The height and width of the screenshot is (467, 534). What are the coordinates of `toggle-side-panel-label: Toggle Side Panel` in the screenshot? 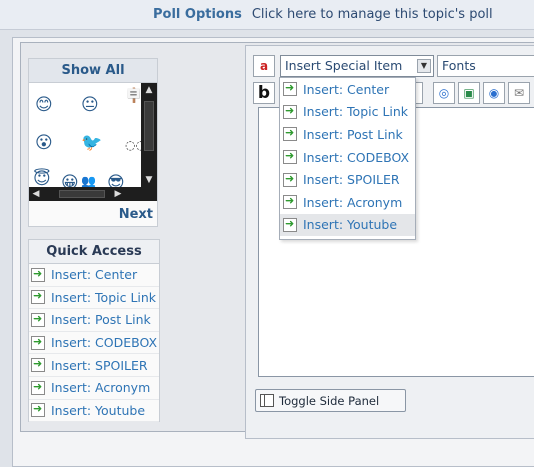 It's located at (329, 400).